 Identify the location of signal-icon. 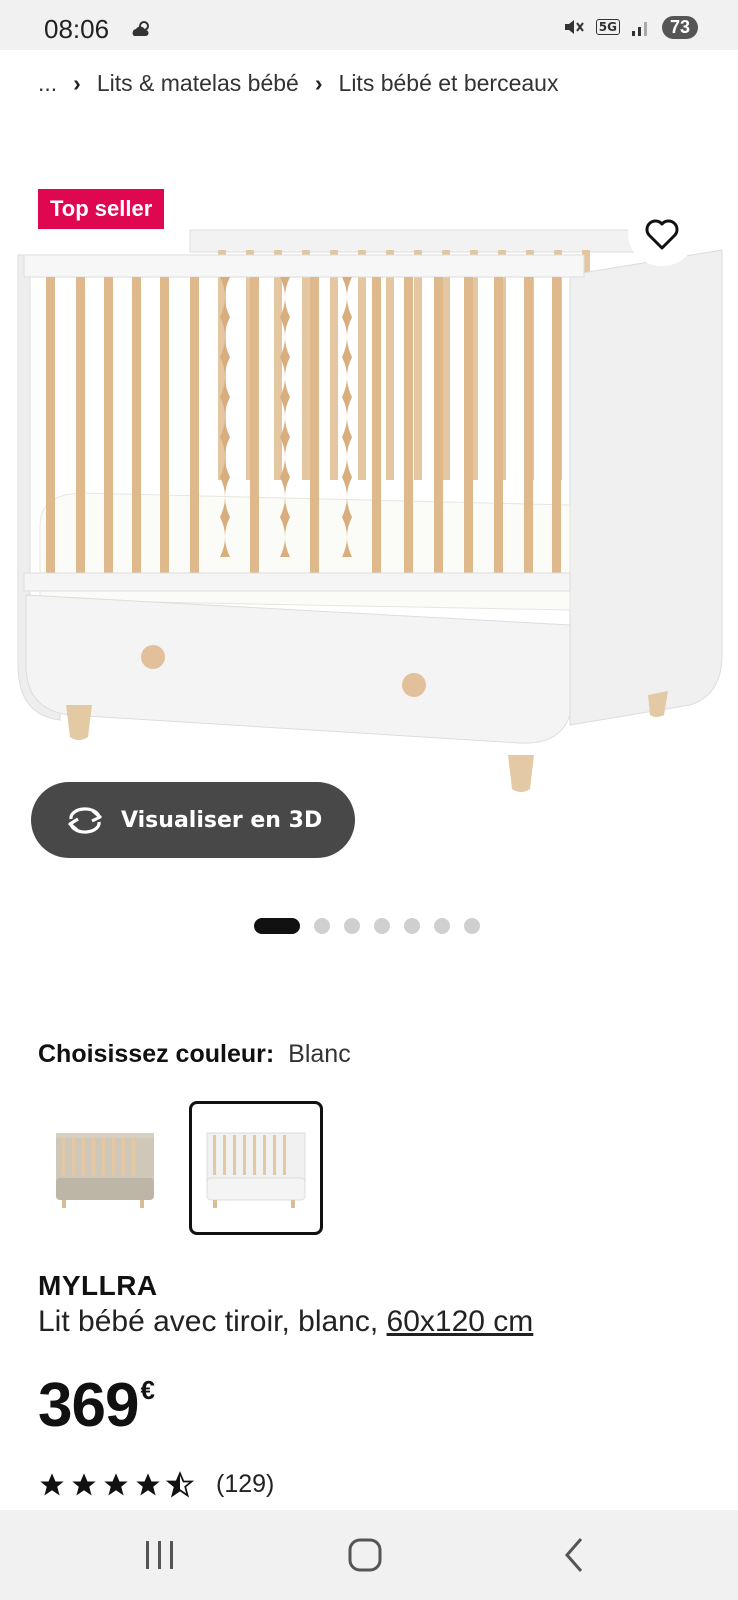
(639, 29).